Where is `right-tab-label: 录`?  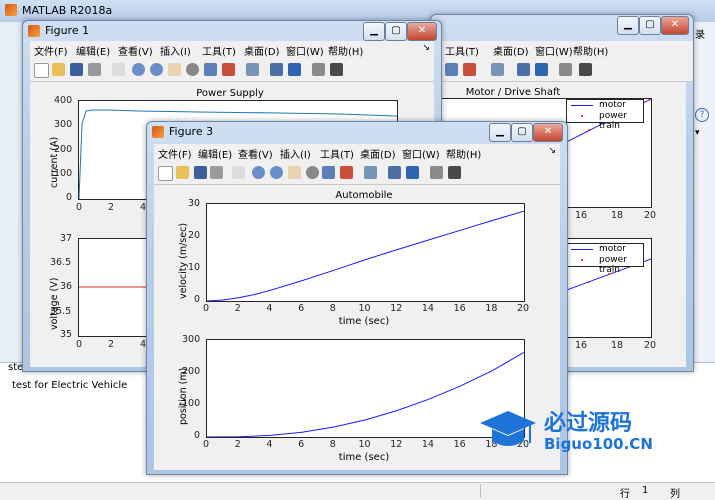
right-tab-label: 录 is located at coordinates (700, 33).